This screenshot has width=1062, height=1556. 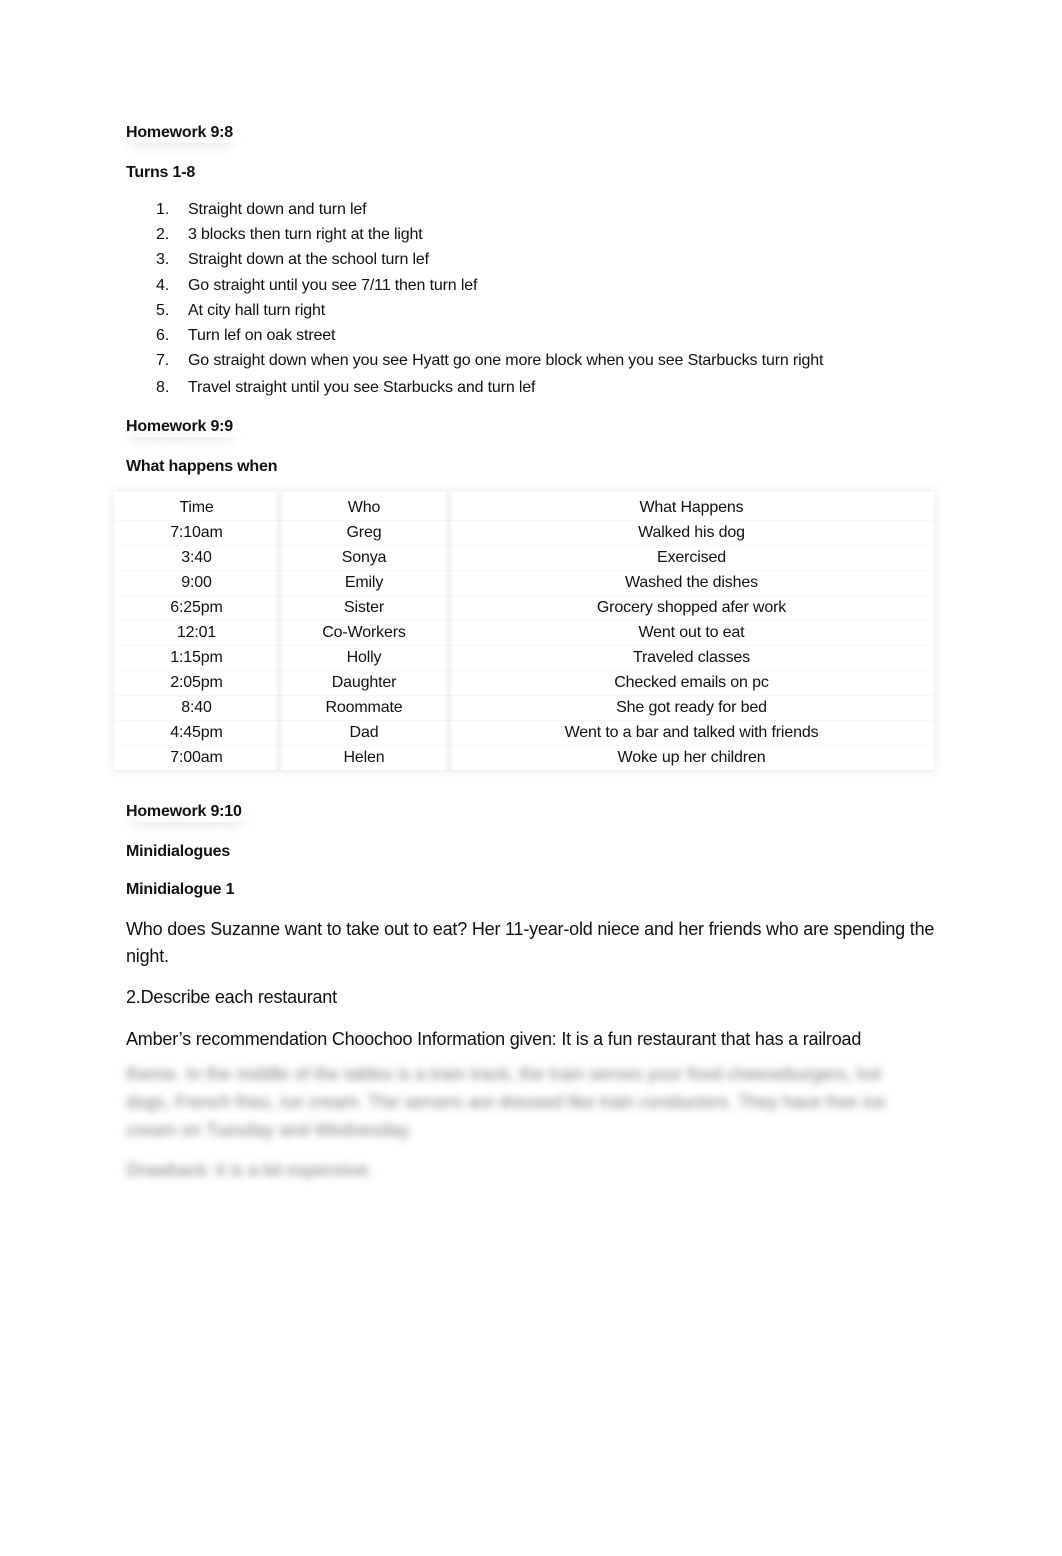 I want to click on table-row: 12:01 Co-Workers Went out to eat, so click(x=524, y=633).